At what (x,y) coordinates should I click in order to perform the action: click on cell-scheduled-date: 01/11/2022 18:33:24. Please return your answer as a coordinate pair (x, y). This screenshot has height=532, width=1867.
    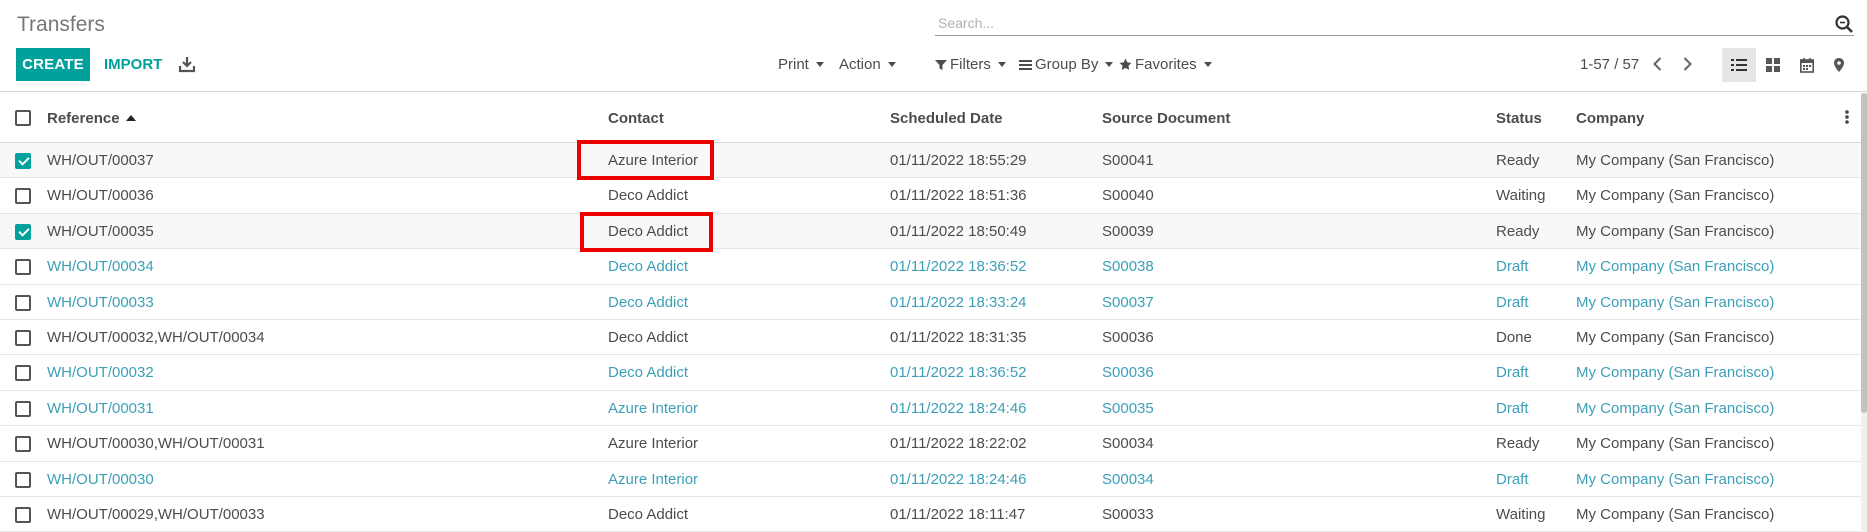
    Looking at the image, I should click on (958, 302).